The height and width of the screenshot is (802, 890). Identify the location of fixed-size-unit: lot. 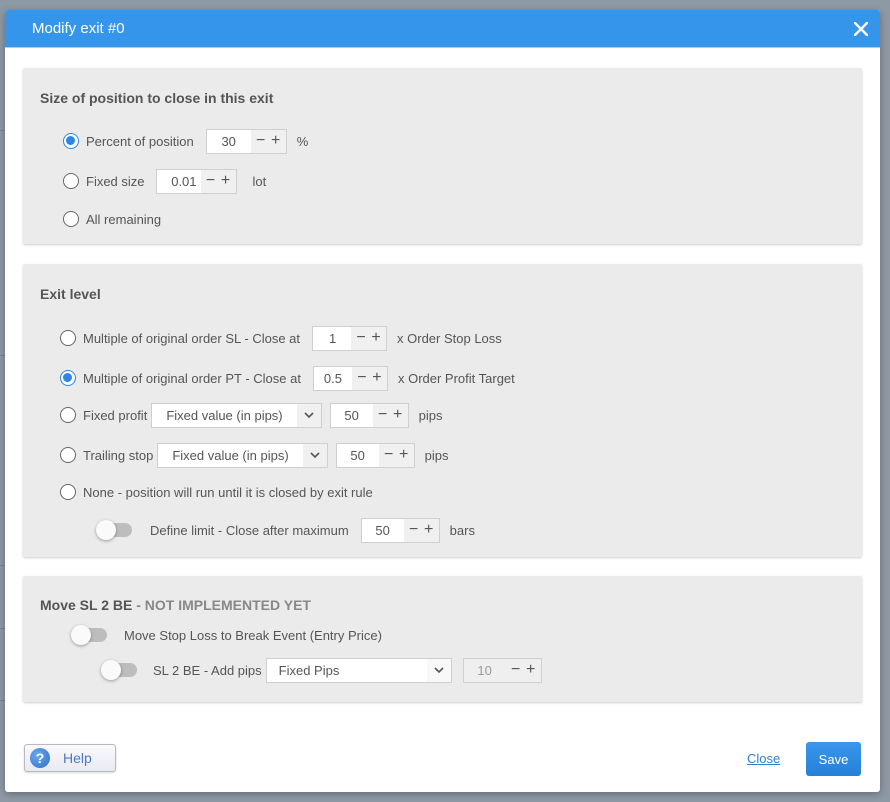
(259, 181).